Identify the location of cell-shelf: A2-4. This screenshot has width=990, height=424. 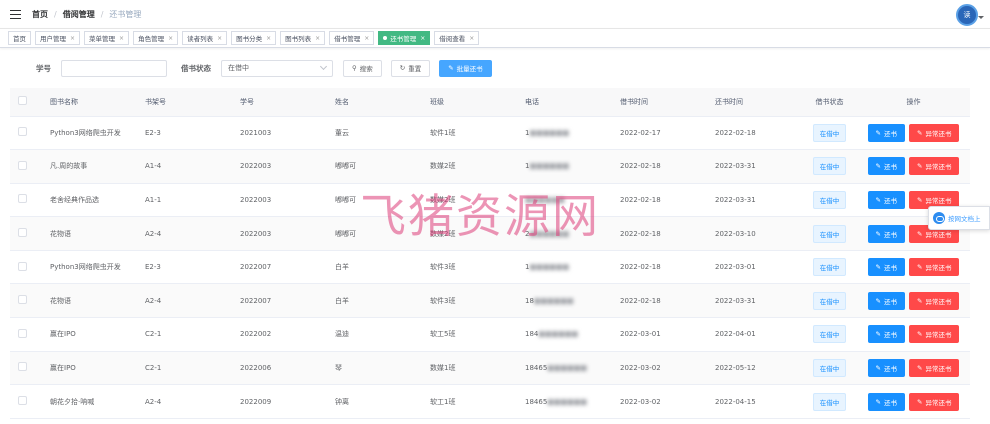
(184, 401).